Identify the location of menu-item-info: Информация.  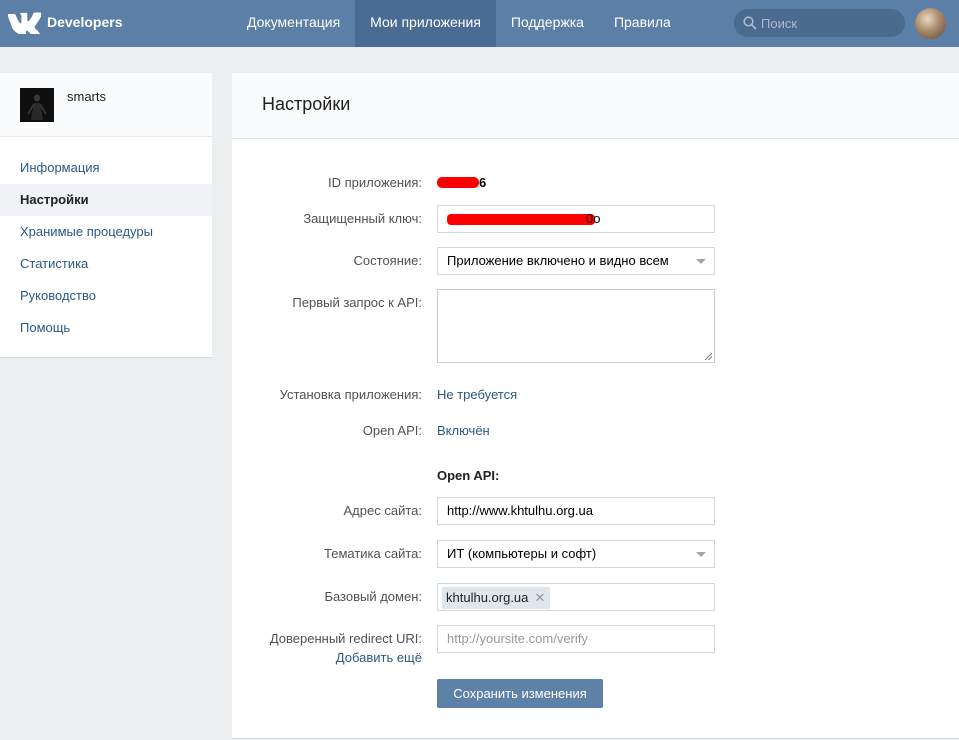
(106, 168).